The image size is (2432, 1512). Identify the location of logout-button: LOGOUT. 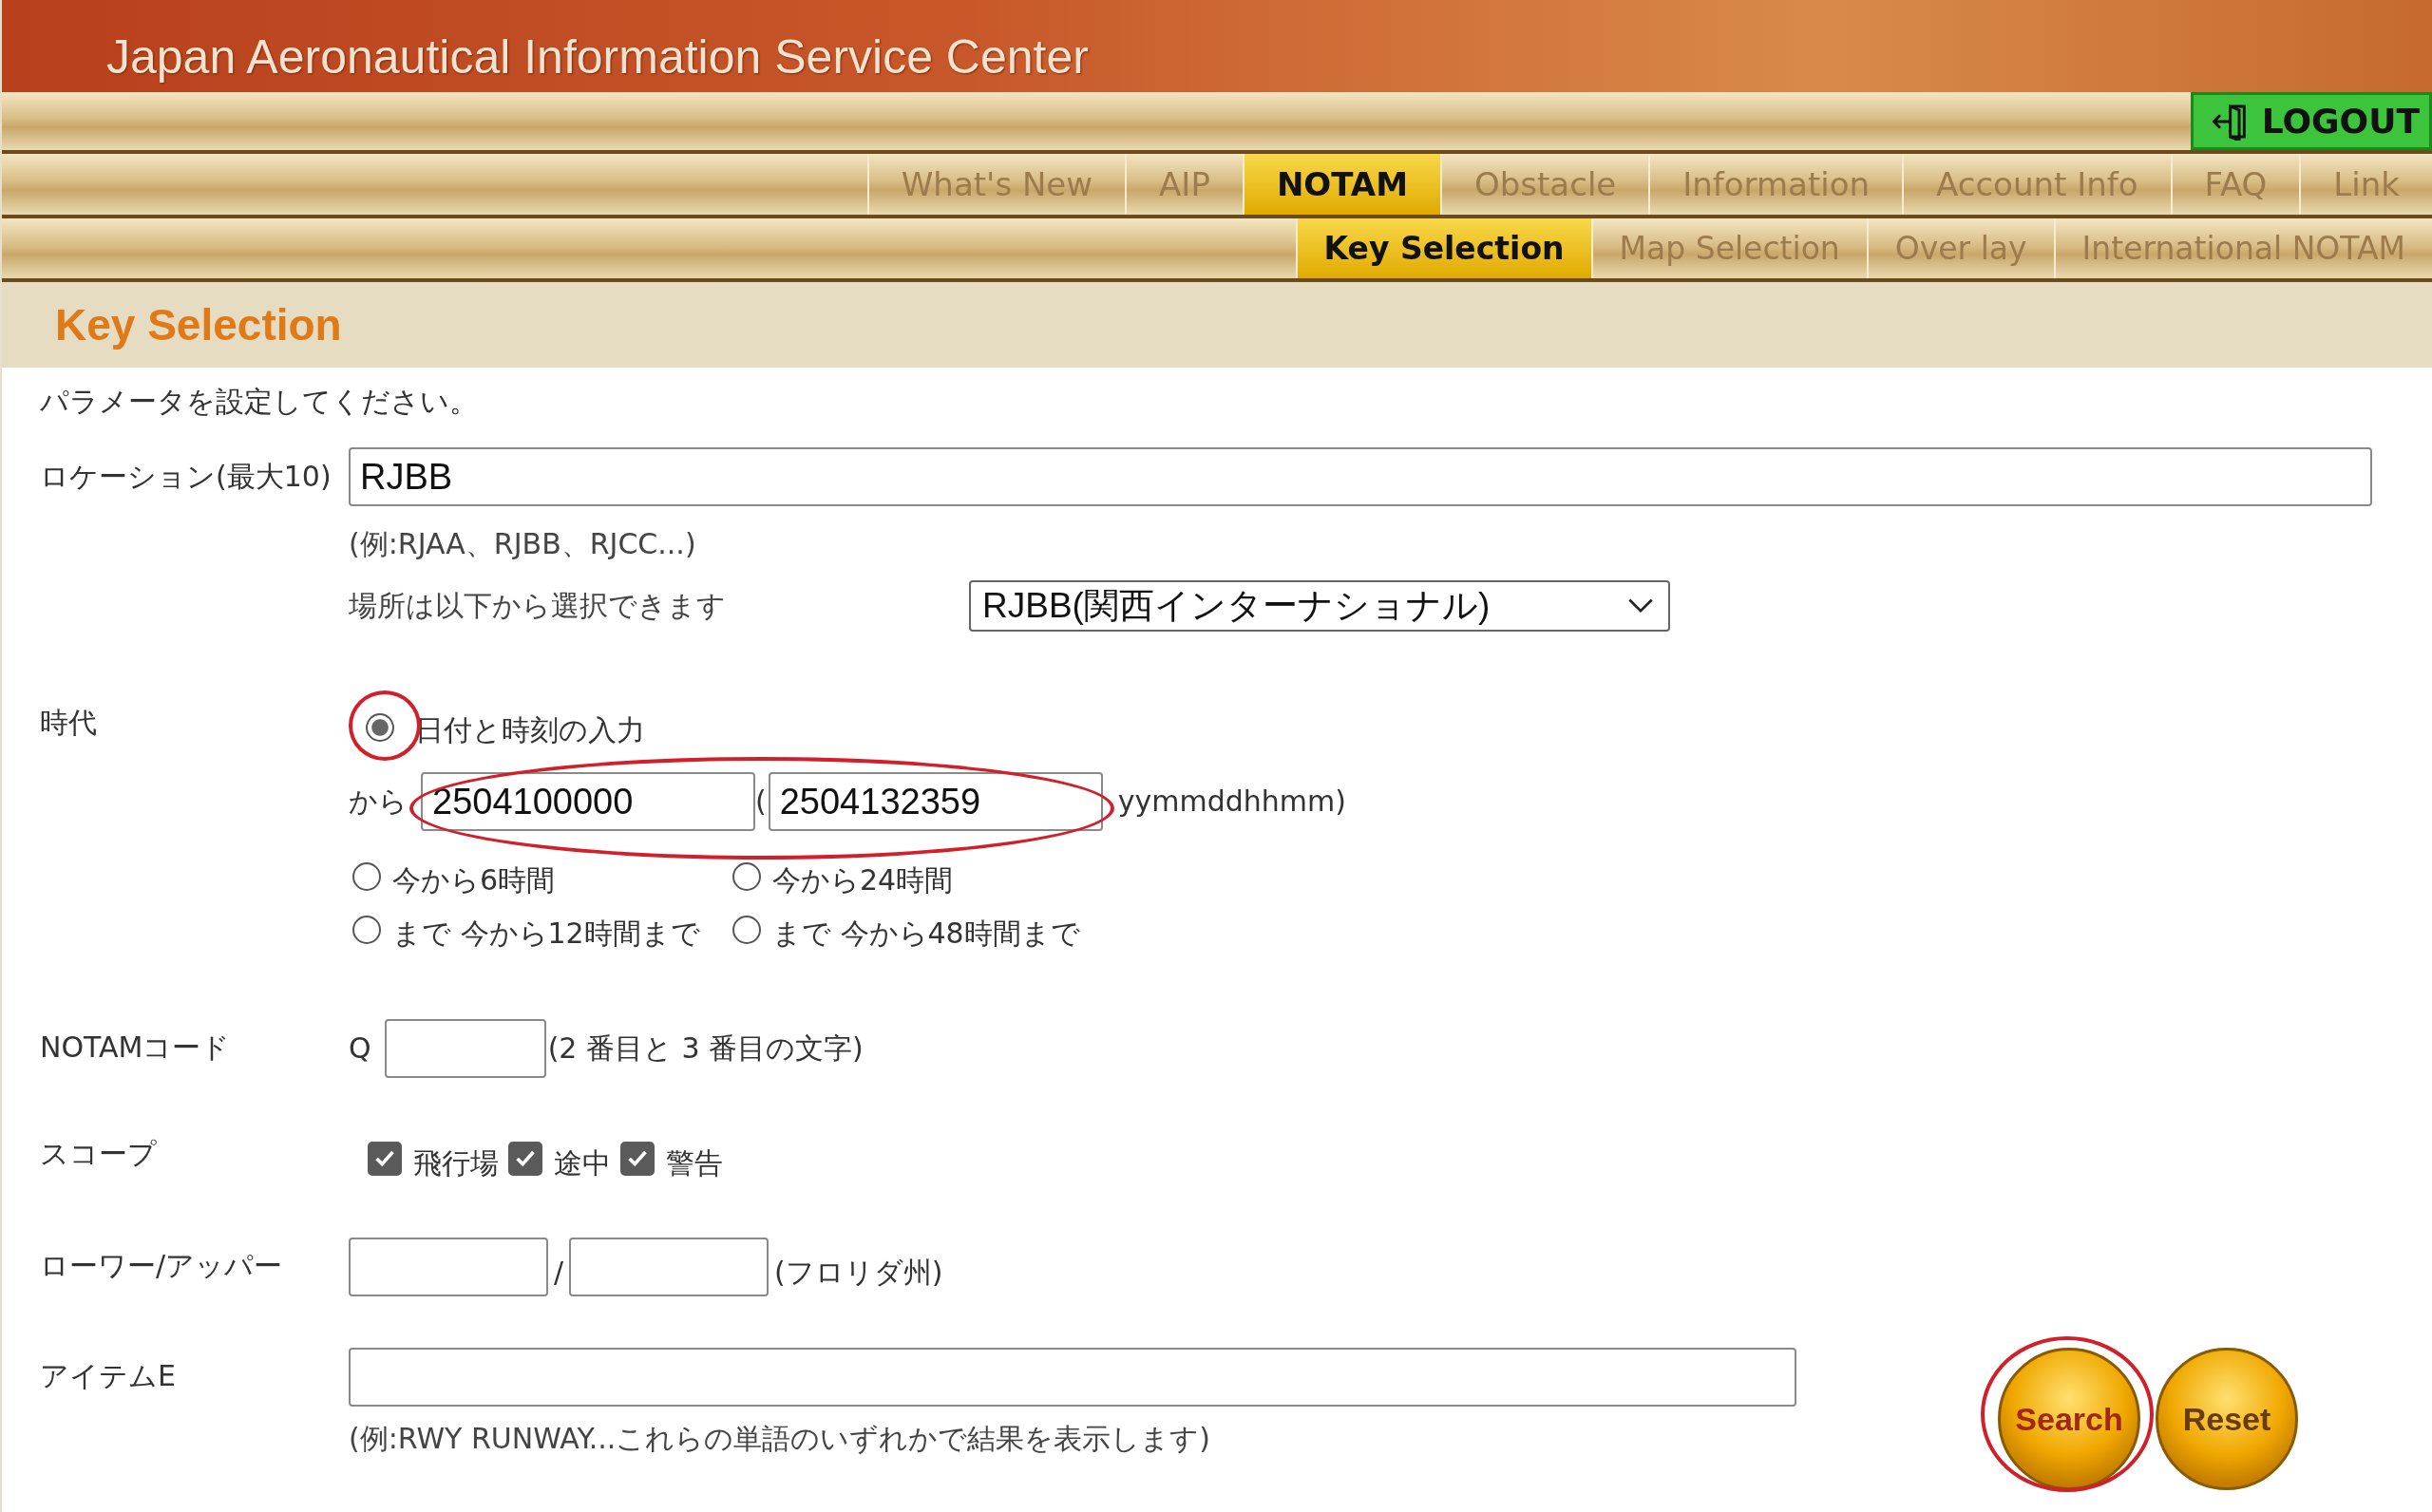
(2311, 121).